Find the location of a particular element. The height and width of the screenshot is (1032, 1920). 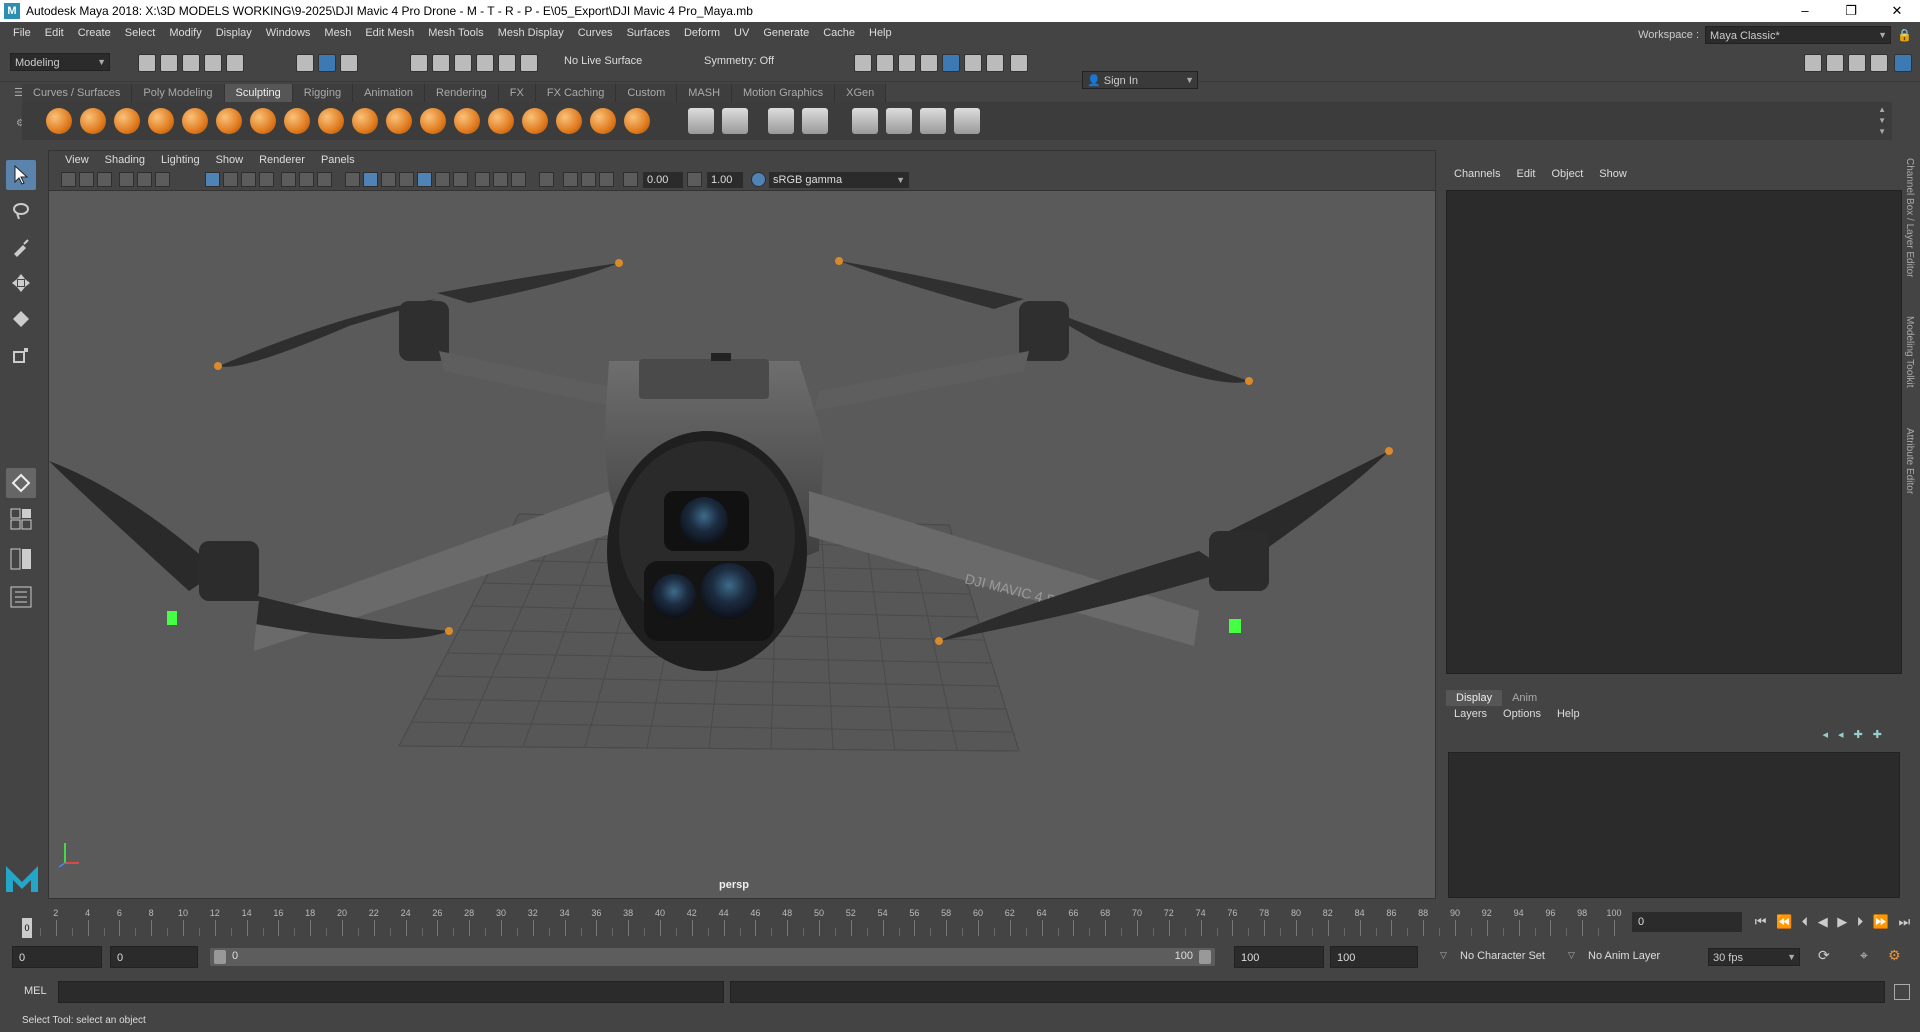

relax-tool-icon is located at coordinates (127, 121).